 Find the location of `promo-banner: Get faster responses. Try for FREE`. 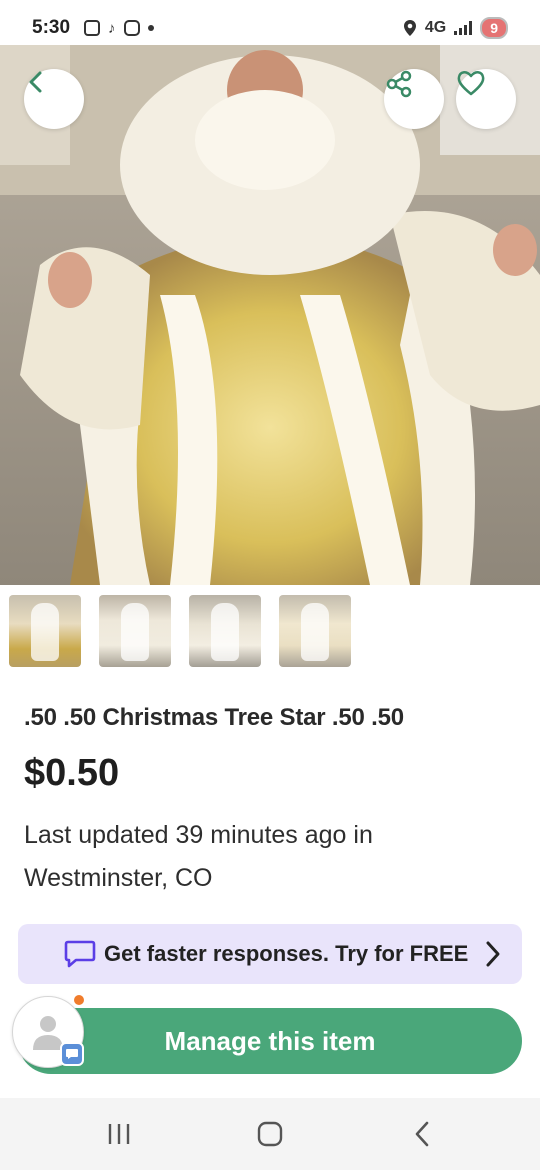

promo-banner: Get faster responses. Try for FREE is located at coordinates (270, 954).